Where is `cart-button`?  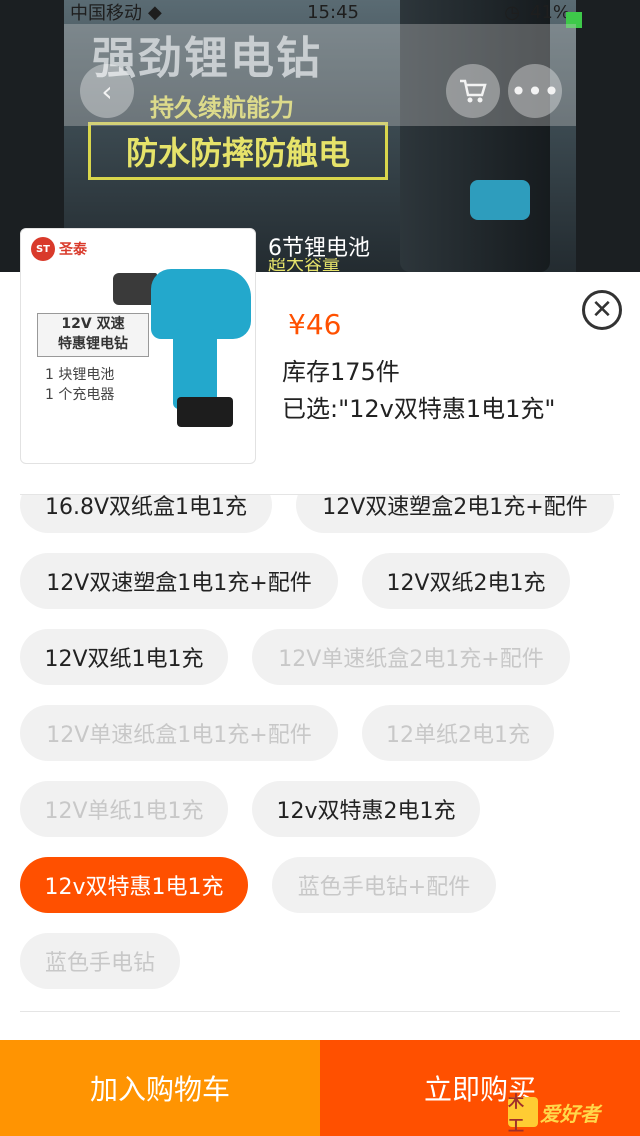
cart-button is located at coordinates (473, 91).